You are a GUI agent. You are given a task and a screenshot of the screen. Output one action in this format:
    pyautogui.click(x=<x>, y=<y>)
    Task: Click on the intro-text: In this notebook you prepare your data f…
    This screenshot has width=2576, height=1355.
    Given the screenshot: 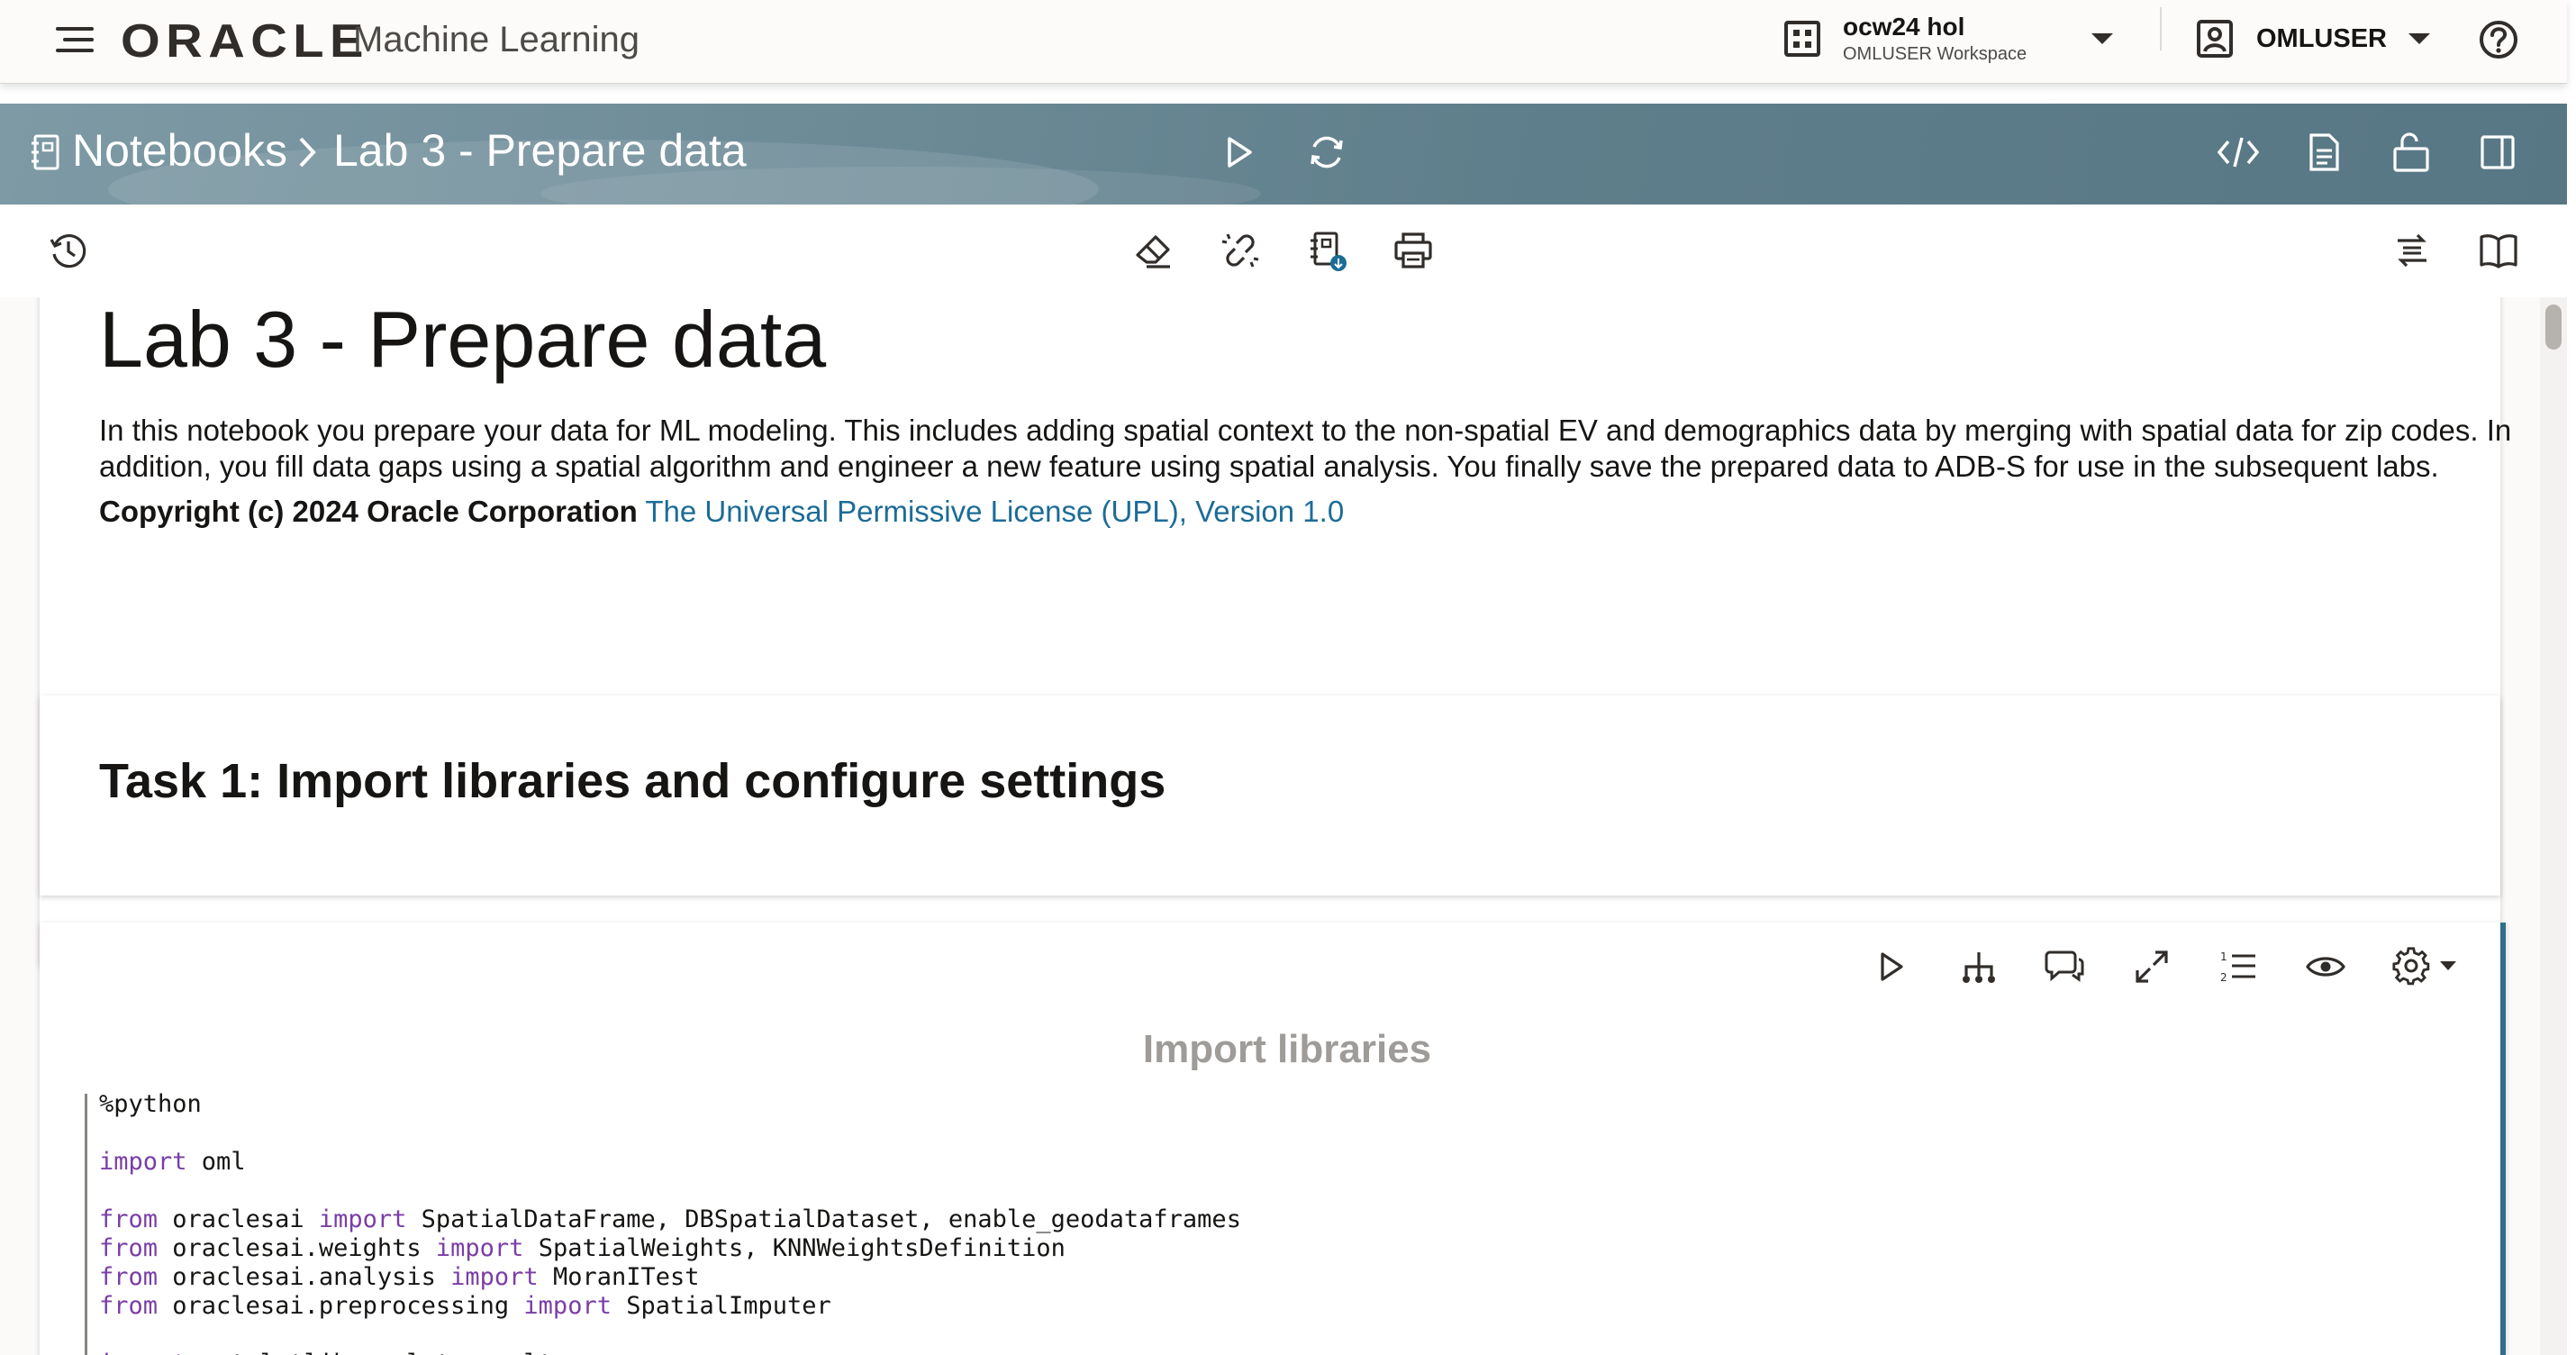 What is the action you would take?
    pyautogui.click(x=1305, y=449)
    